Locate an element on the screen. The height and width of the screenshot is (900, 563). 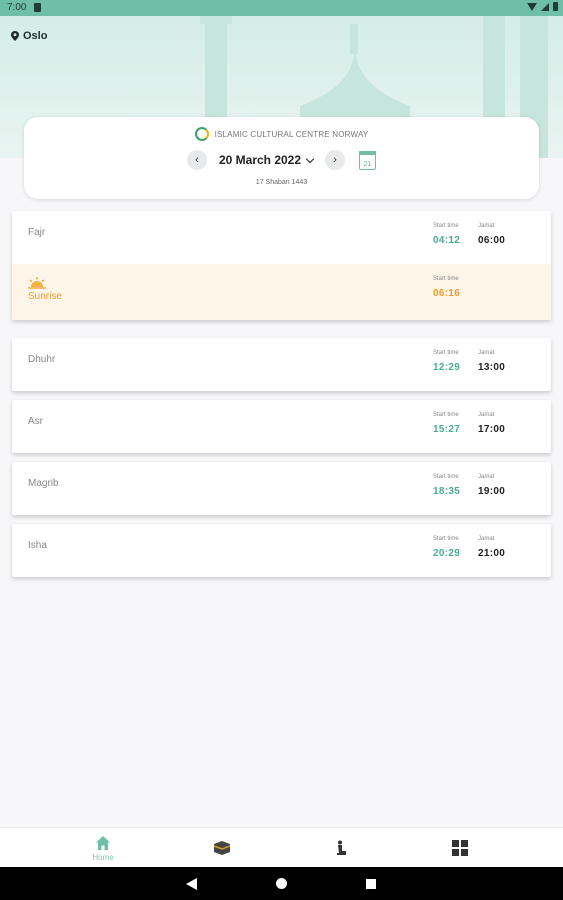
jamat-value: 13:00 is located at coordinates (492, 367).